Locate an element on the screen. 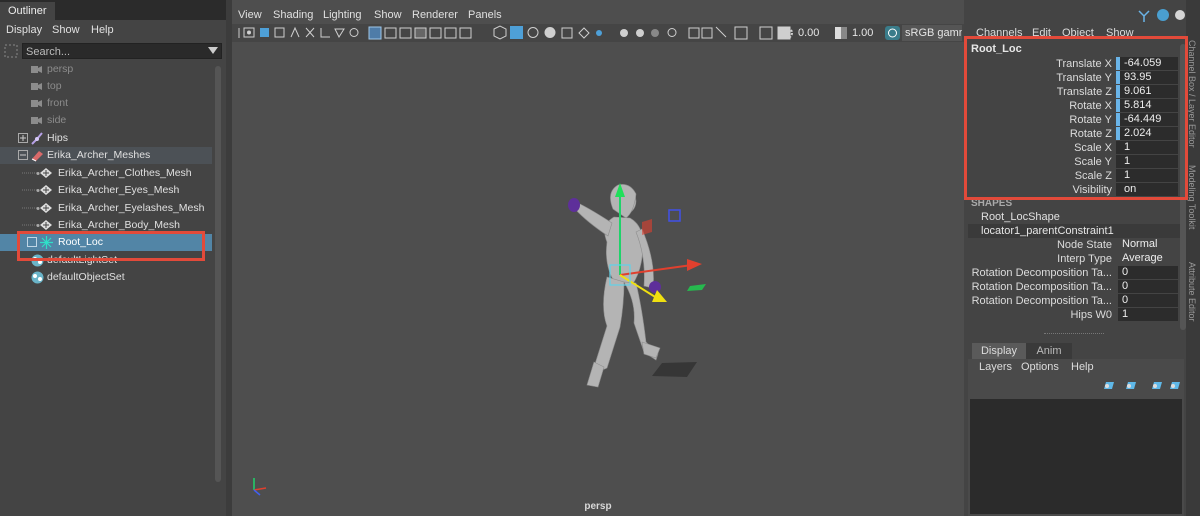 Image resolution: width=1200 pixels, height=516 pixels. viewport-toolbar: 0.00 1.00 sRGB gamm is located at coordinates (598, 33).